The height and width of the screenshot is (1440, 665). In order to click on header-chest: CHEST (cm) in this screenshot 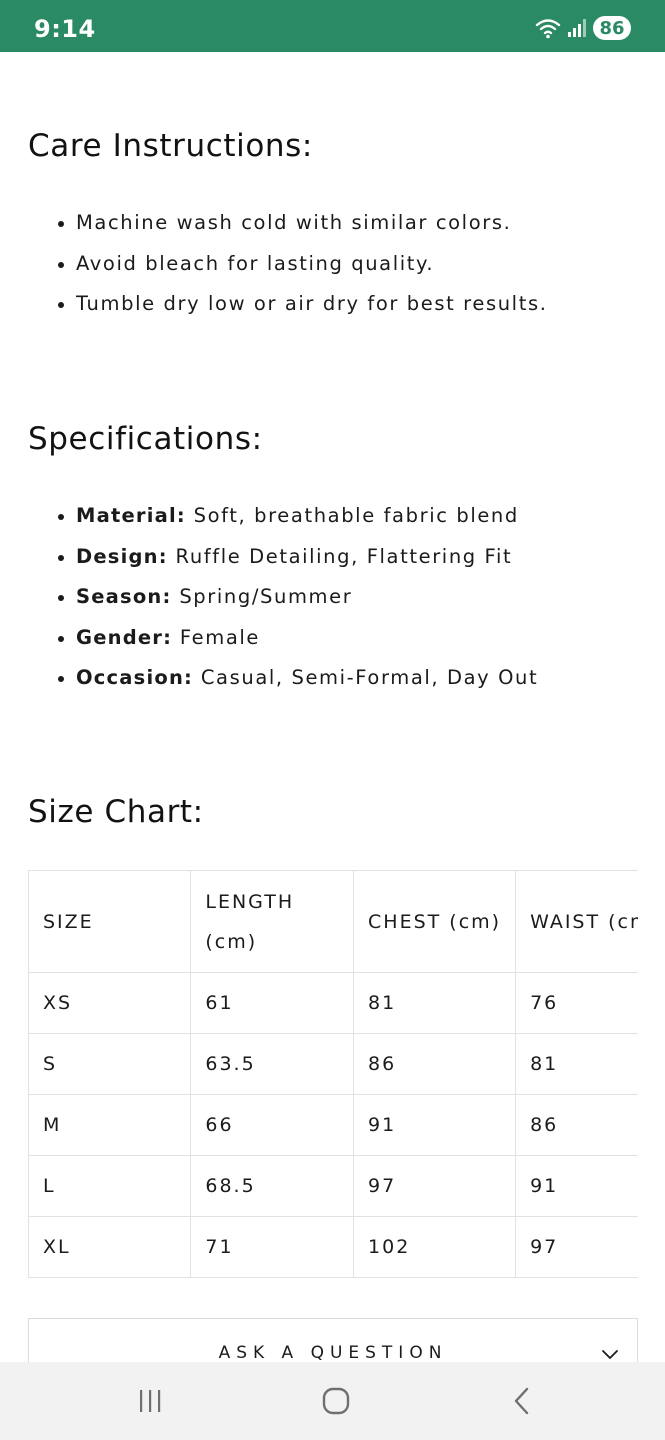, I will do `click(435, 921)`.